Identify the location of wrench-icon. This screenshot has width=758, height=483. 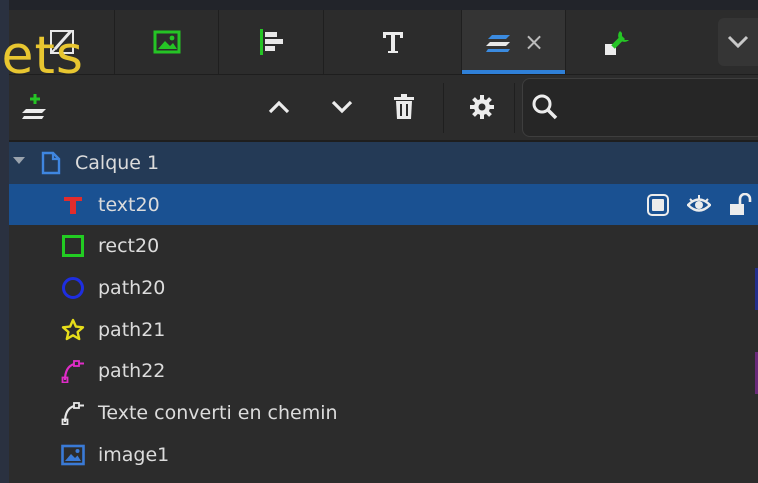
(617, 43).